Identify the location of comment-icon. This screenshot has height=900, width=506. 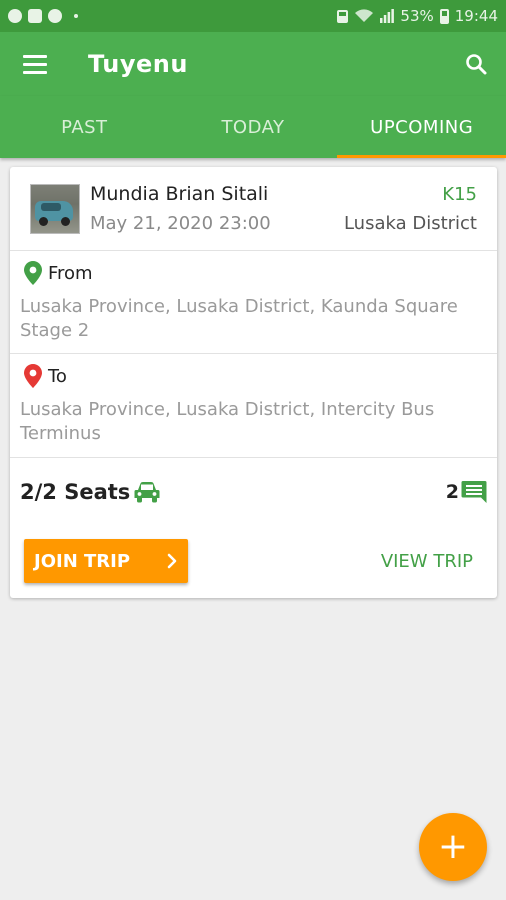
(474, 492).